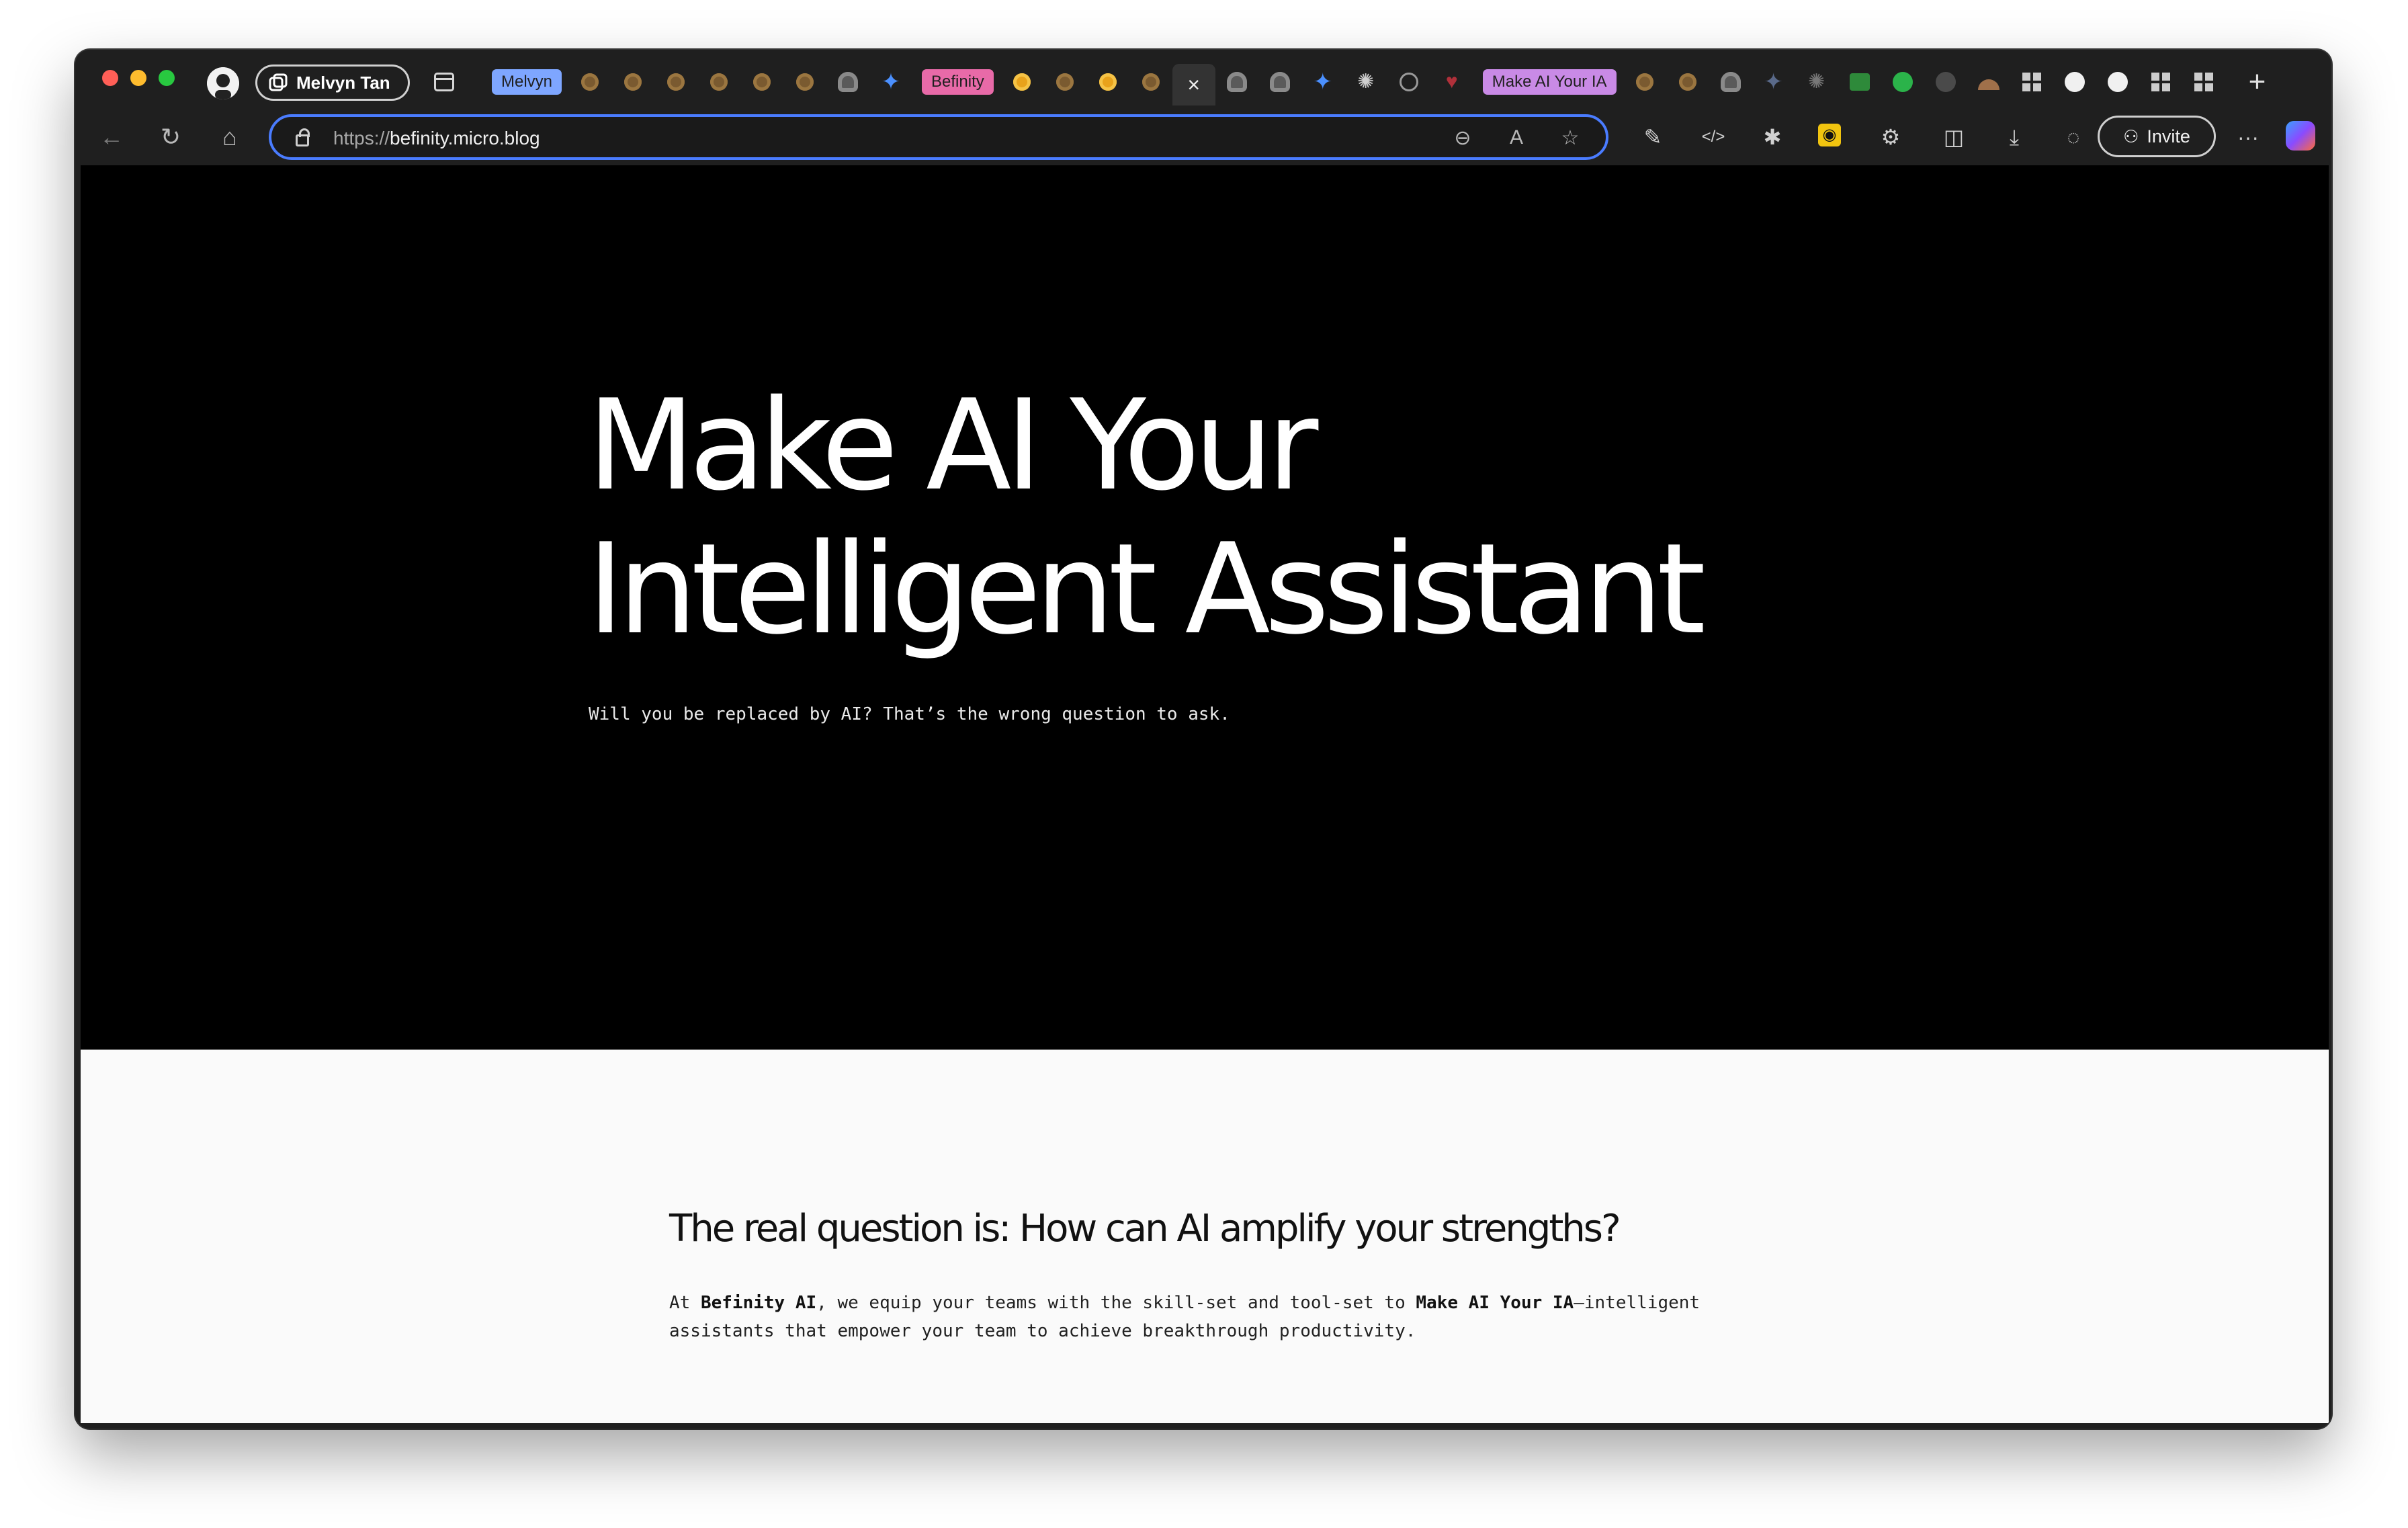 The height and width of the screenshot is (1528, 2408). I want to click on reload-icon: ↻, so click(170, 137).